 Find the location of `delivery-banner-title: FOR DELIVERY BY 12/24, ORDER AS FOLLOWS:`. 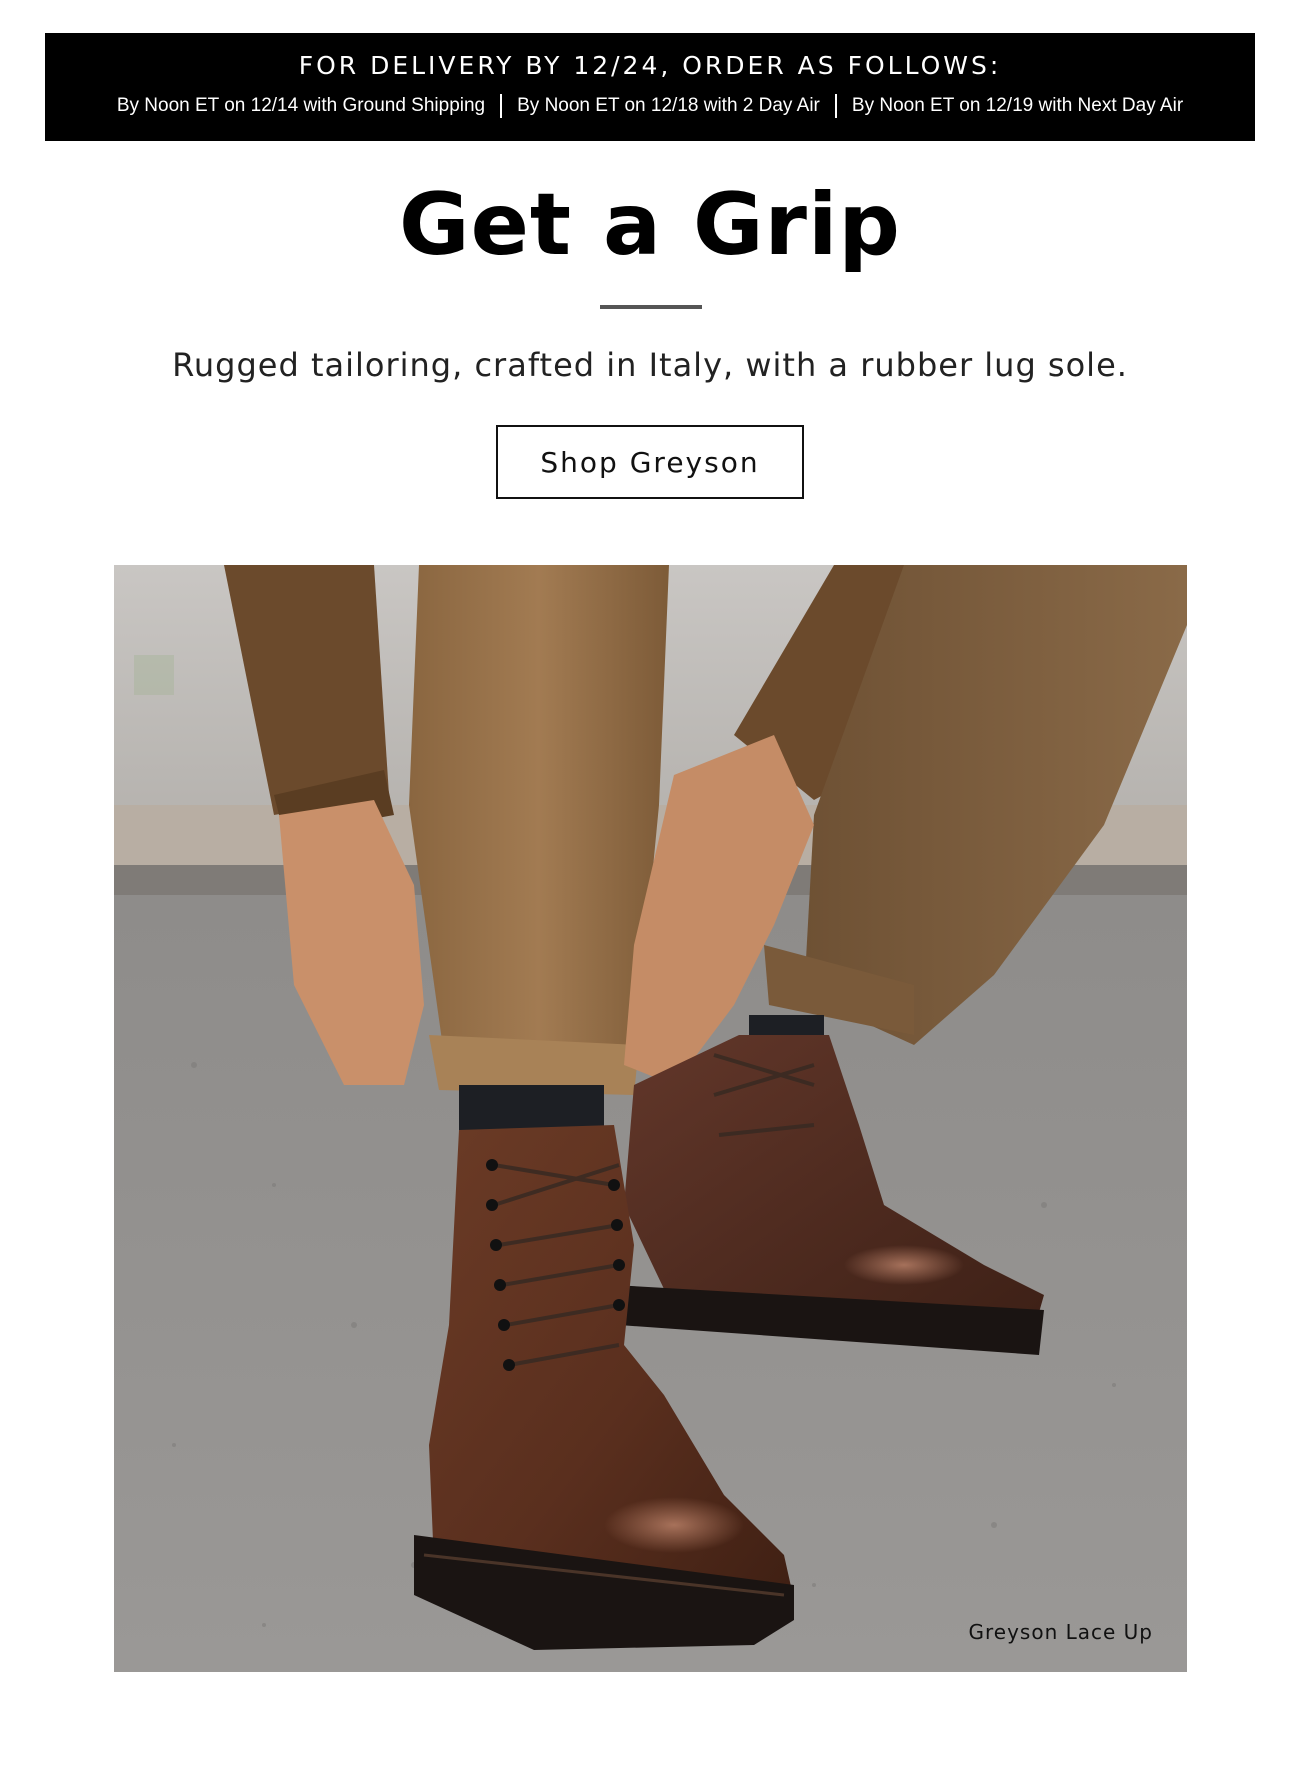

delivery-banner-title: FOR DELIVERY BY 12/24, ORDER AS FOLLOWS: is located at coordinates (650, 65).